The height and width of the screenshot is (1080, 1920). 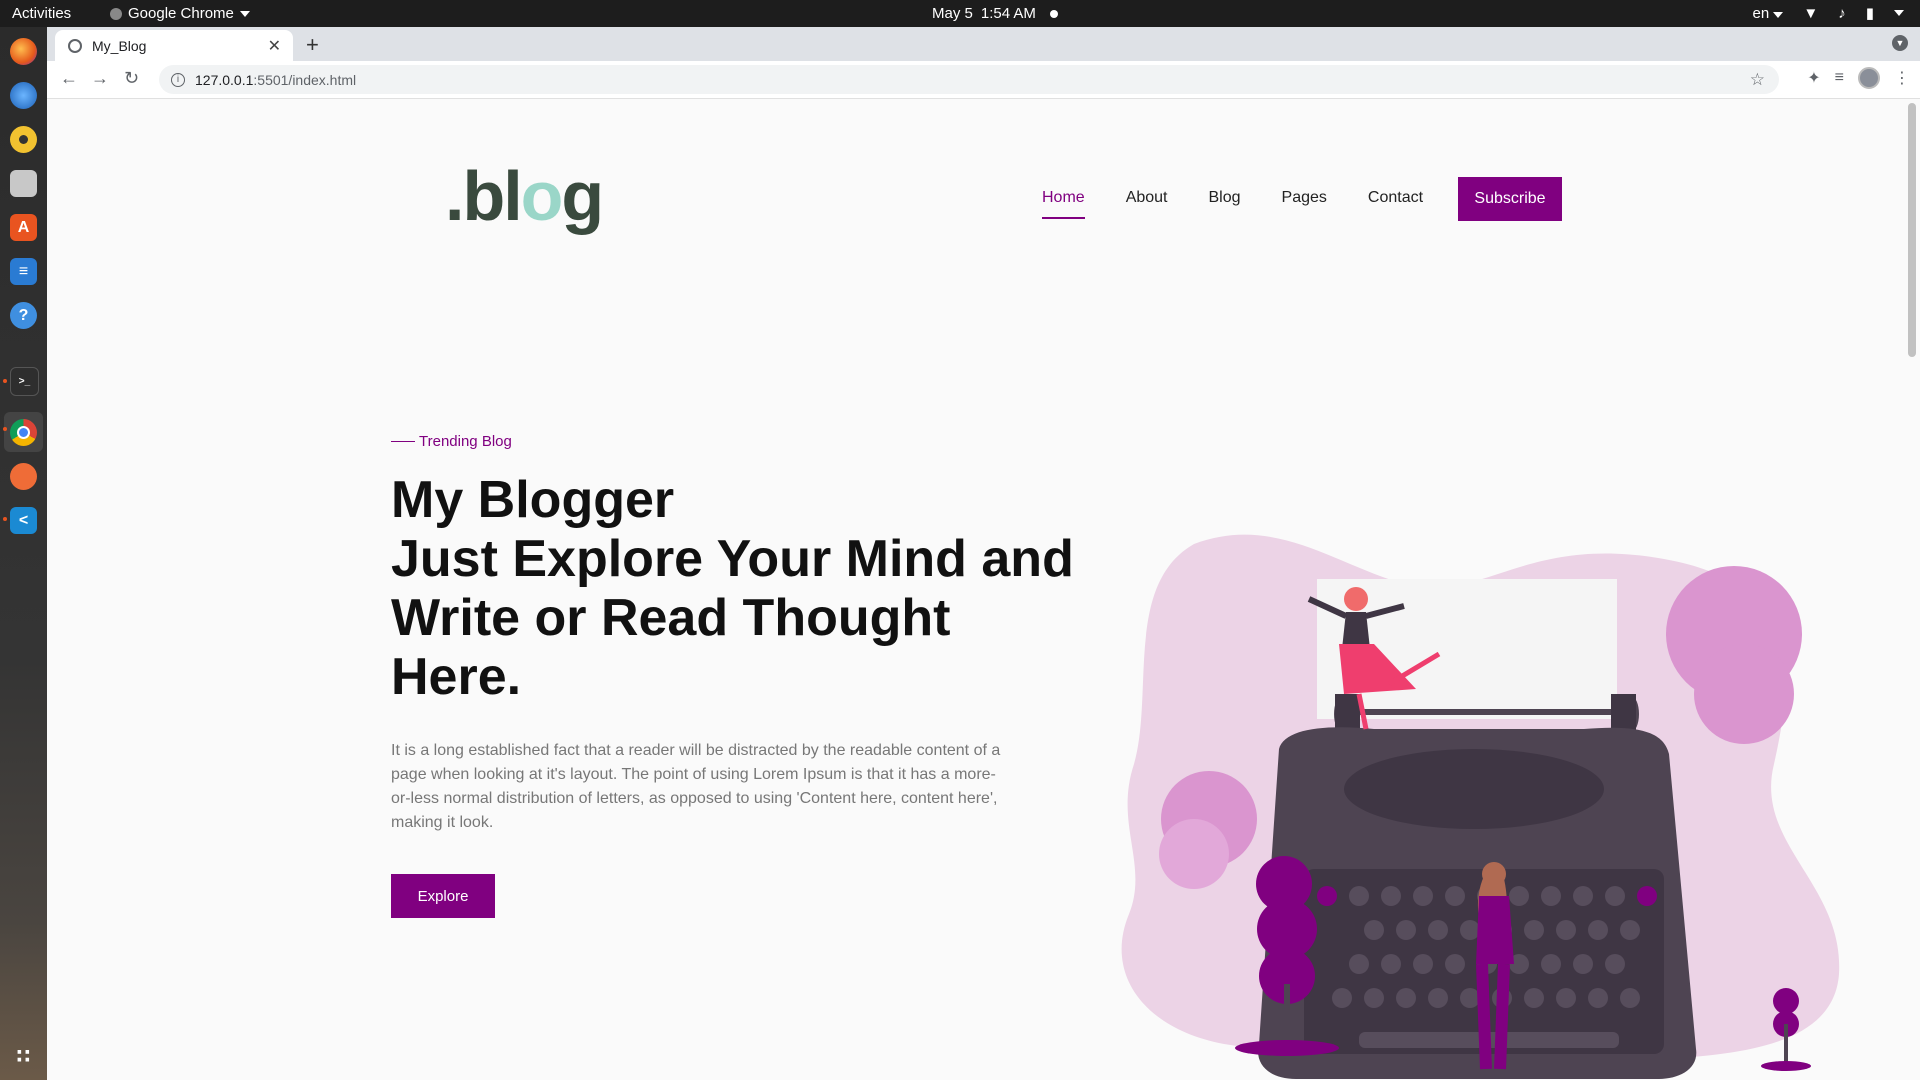 I want to click on files-icon, so click(x=23, y=183).